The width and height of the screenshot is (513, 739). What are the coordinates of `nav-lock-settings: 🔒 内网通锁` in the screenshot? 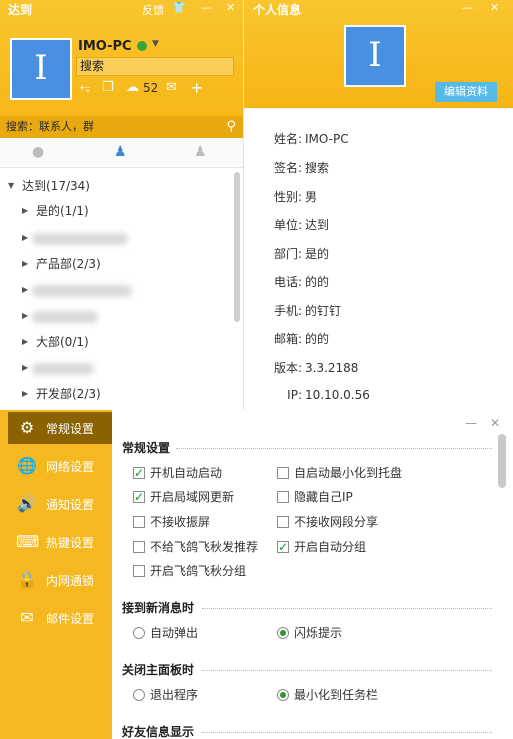 It's located at (60, 580).